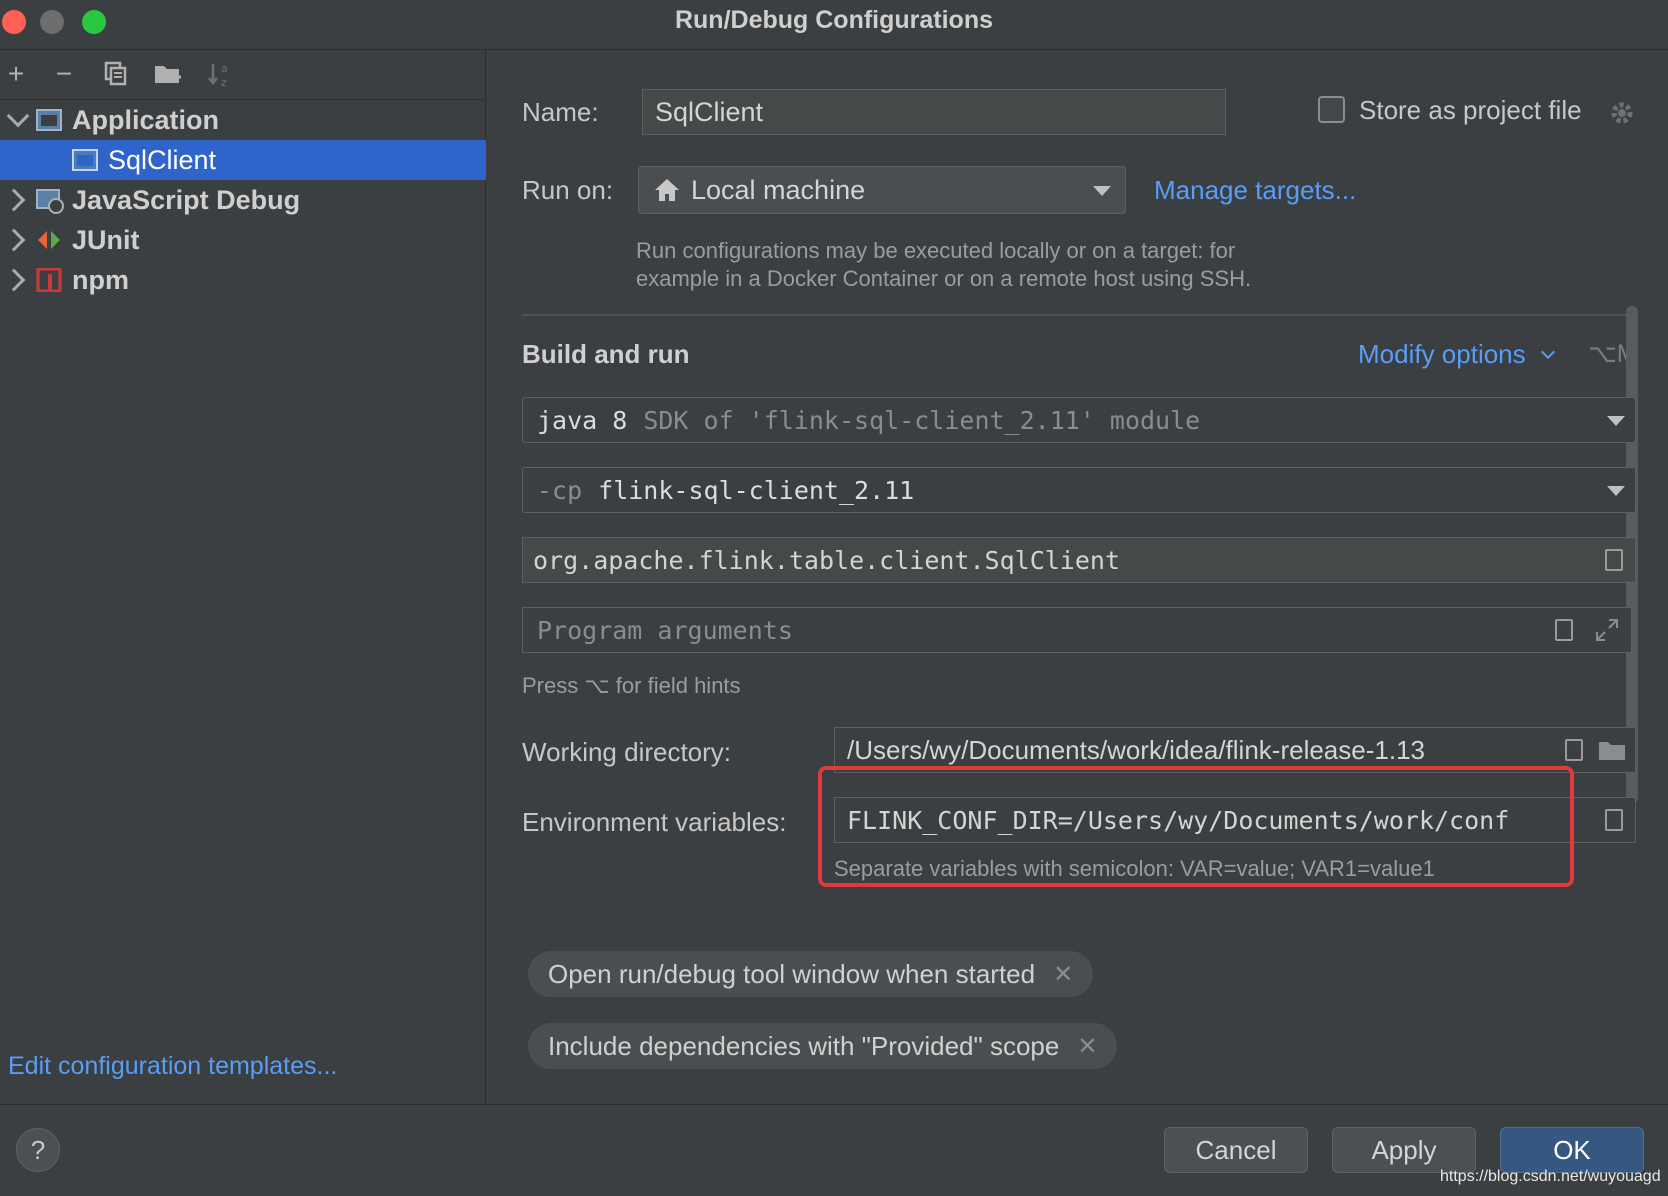  Describe the element at coordinates (38, 1150) in the screenshot. I see `help-button: ?` at that location.